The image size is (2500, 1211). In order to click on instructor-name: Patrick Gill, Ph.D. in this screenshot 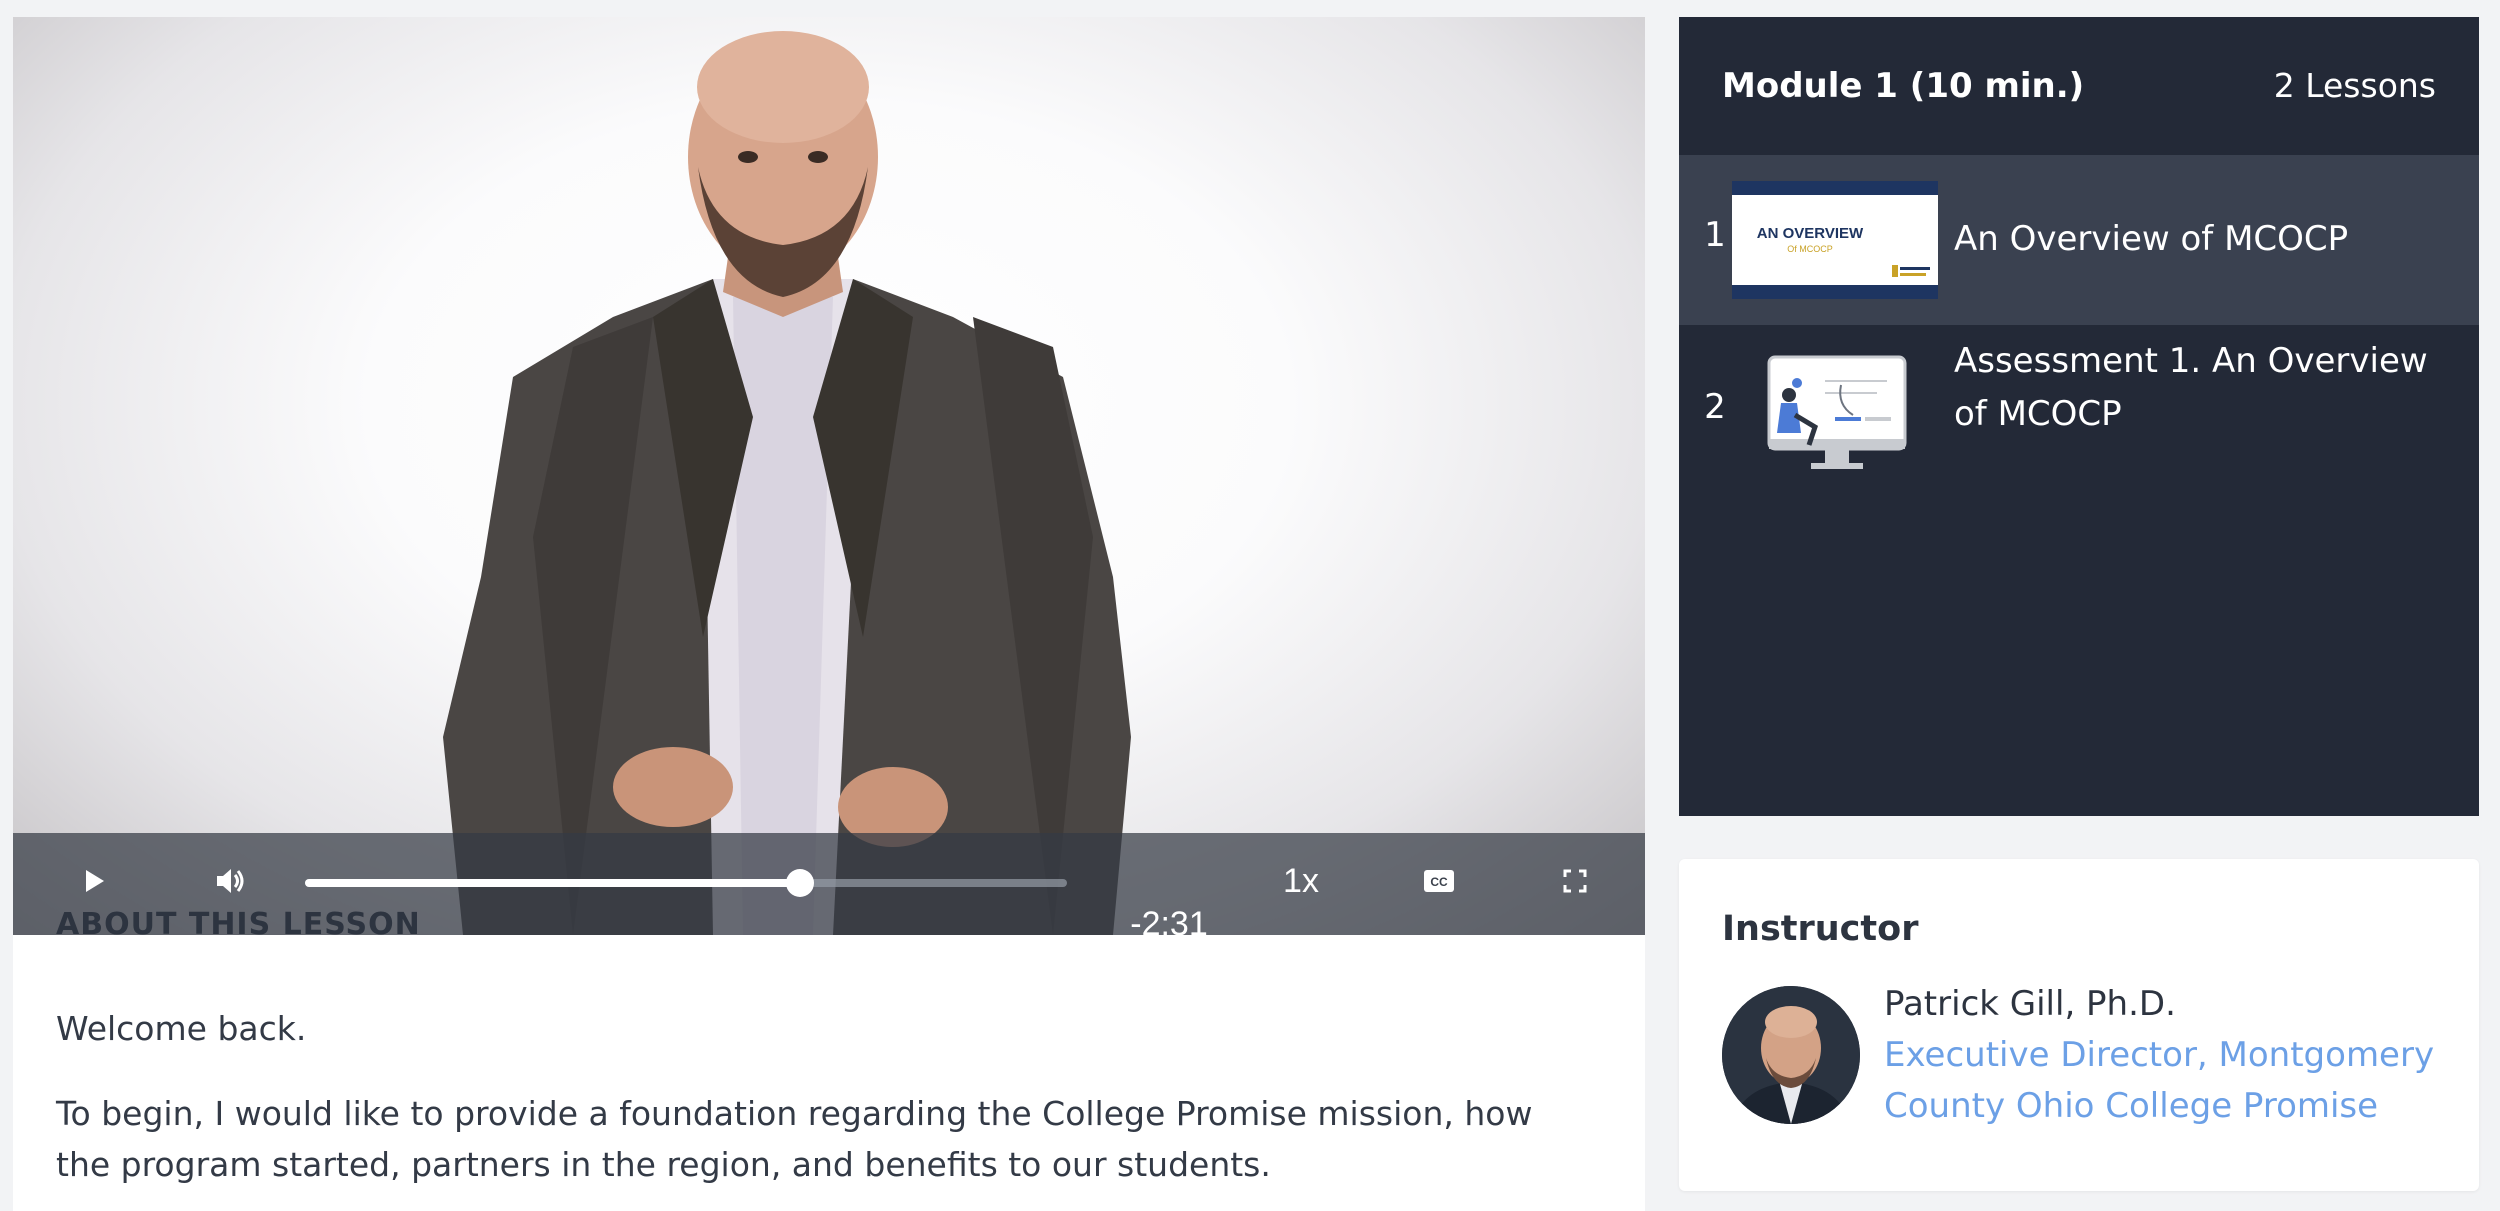, I will do `click(2030, 1004)`.